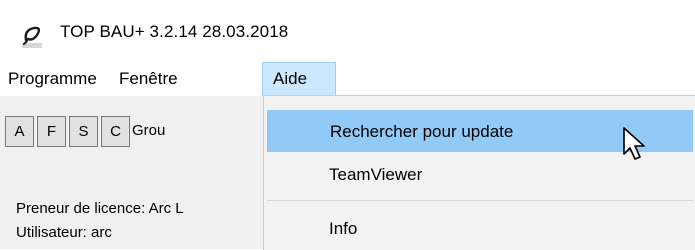  Describe the element at coordinates (480, 200) in the screenshot. I see `menu-separator` at that location.